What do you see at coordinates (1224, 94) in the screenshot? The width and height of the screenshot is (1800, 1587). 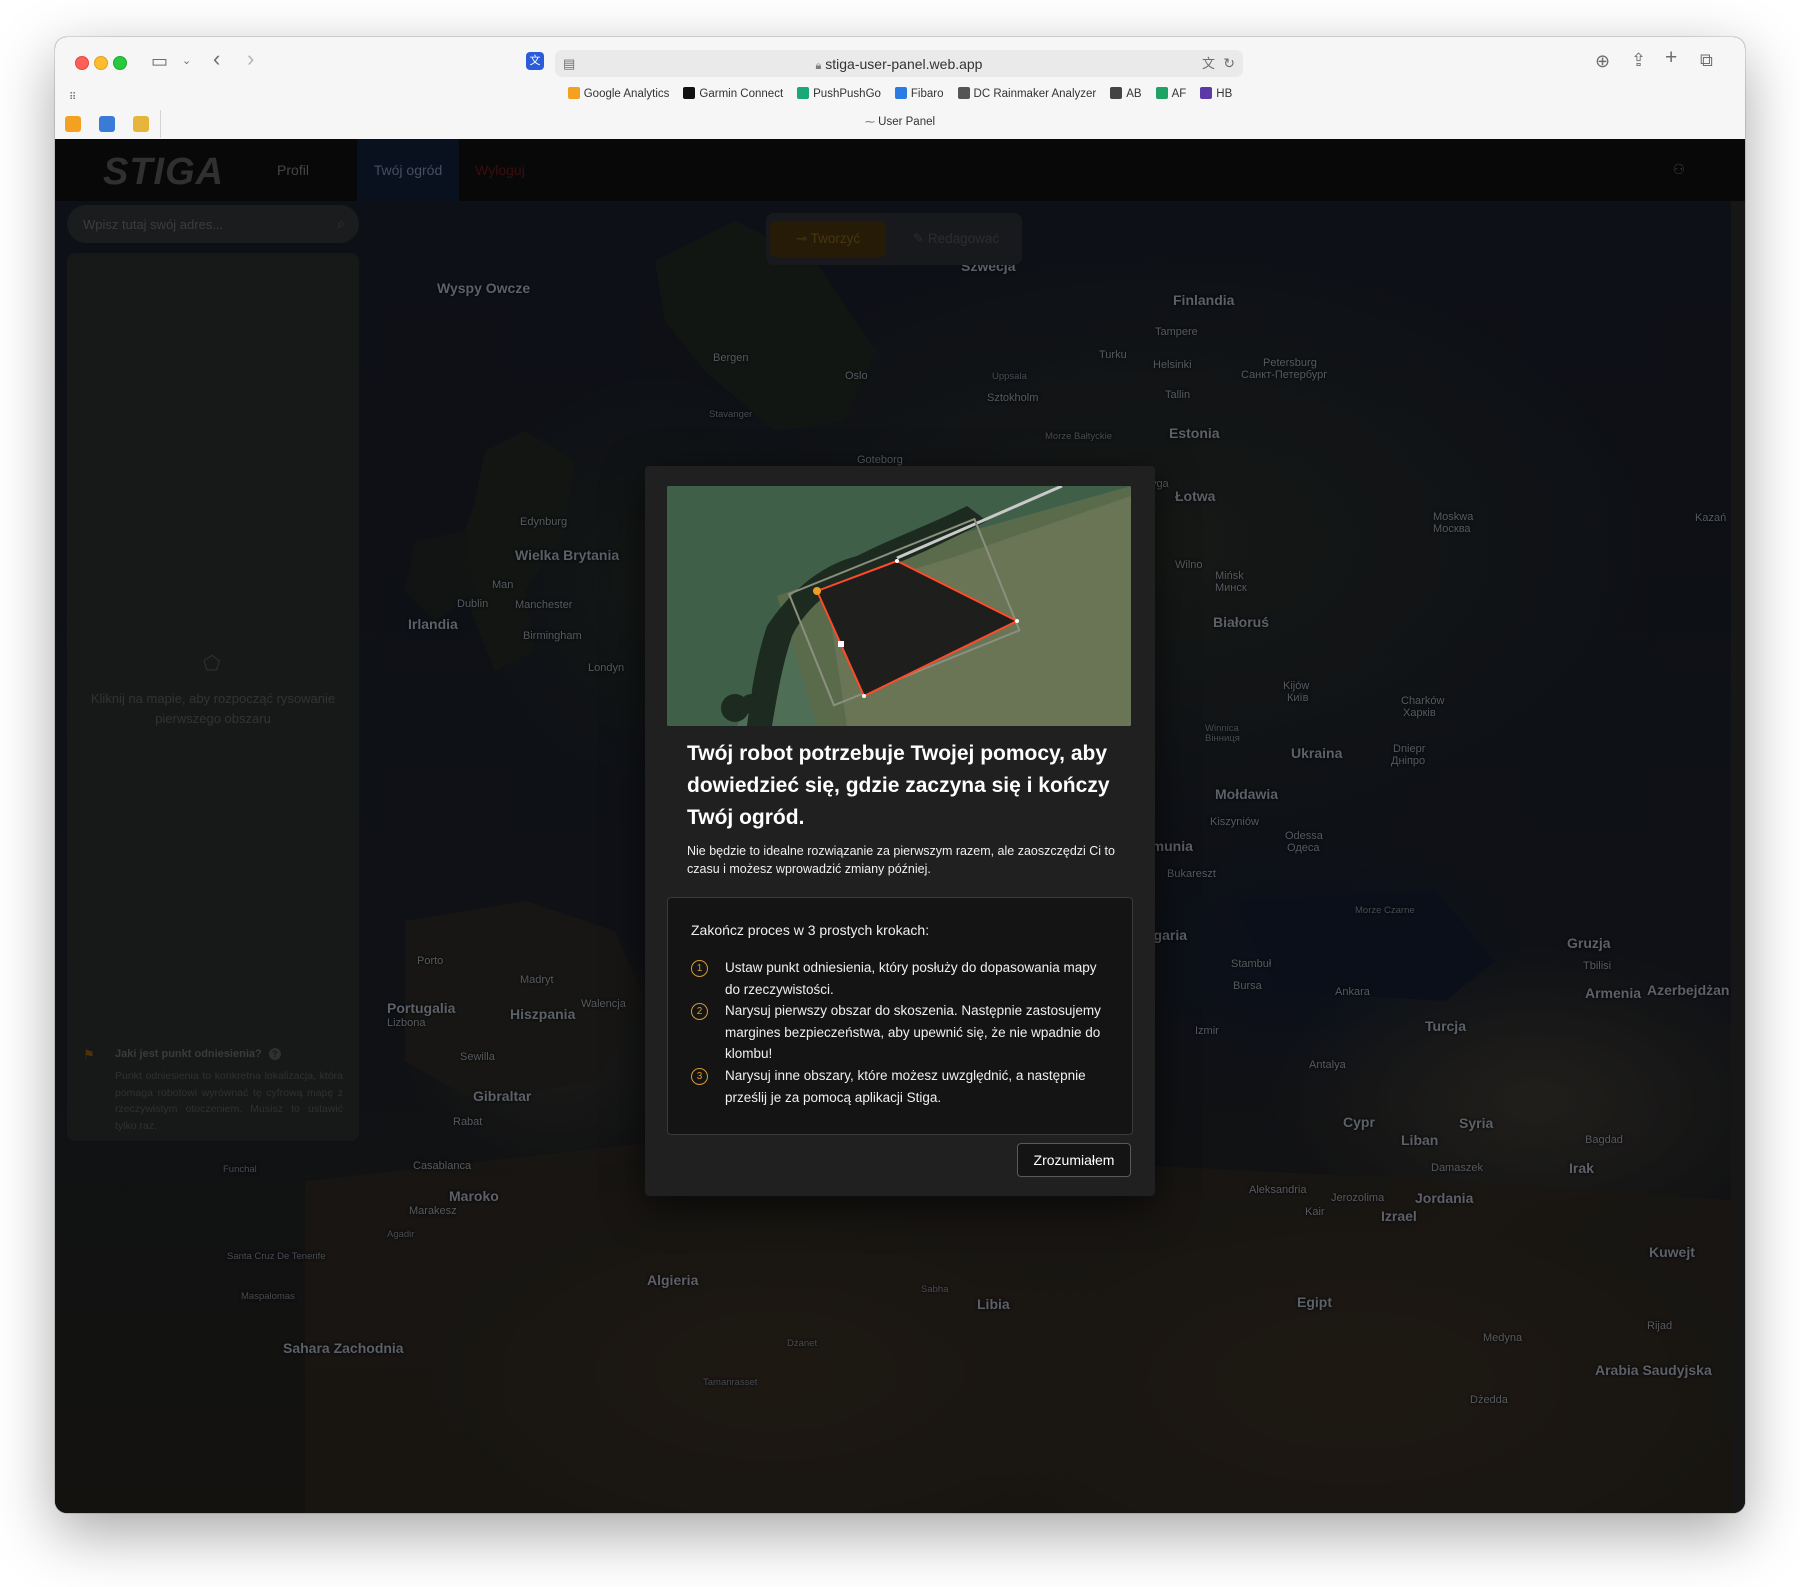 I see `bookmark-label: HB` at bounding box center [1224, 94].